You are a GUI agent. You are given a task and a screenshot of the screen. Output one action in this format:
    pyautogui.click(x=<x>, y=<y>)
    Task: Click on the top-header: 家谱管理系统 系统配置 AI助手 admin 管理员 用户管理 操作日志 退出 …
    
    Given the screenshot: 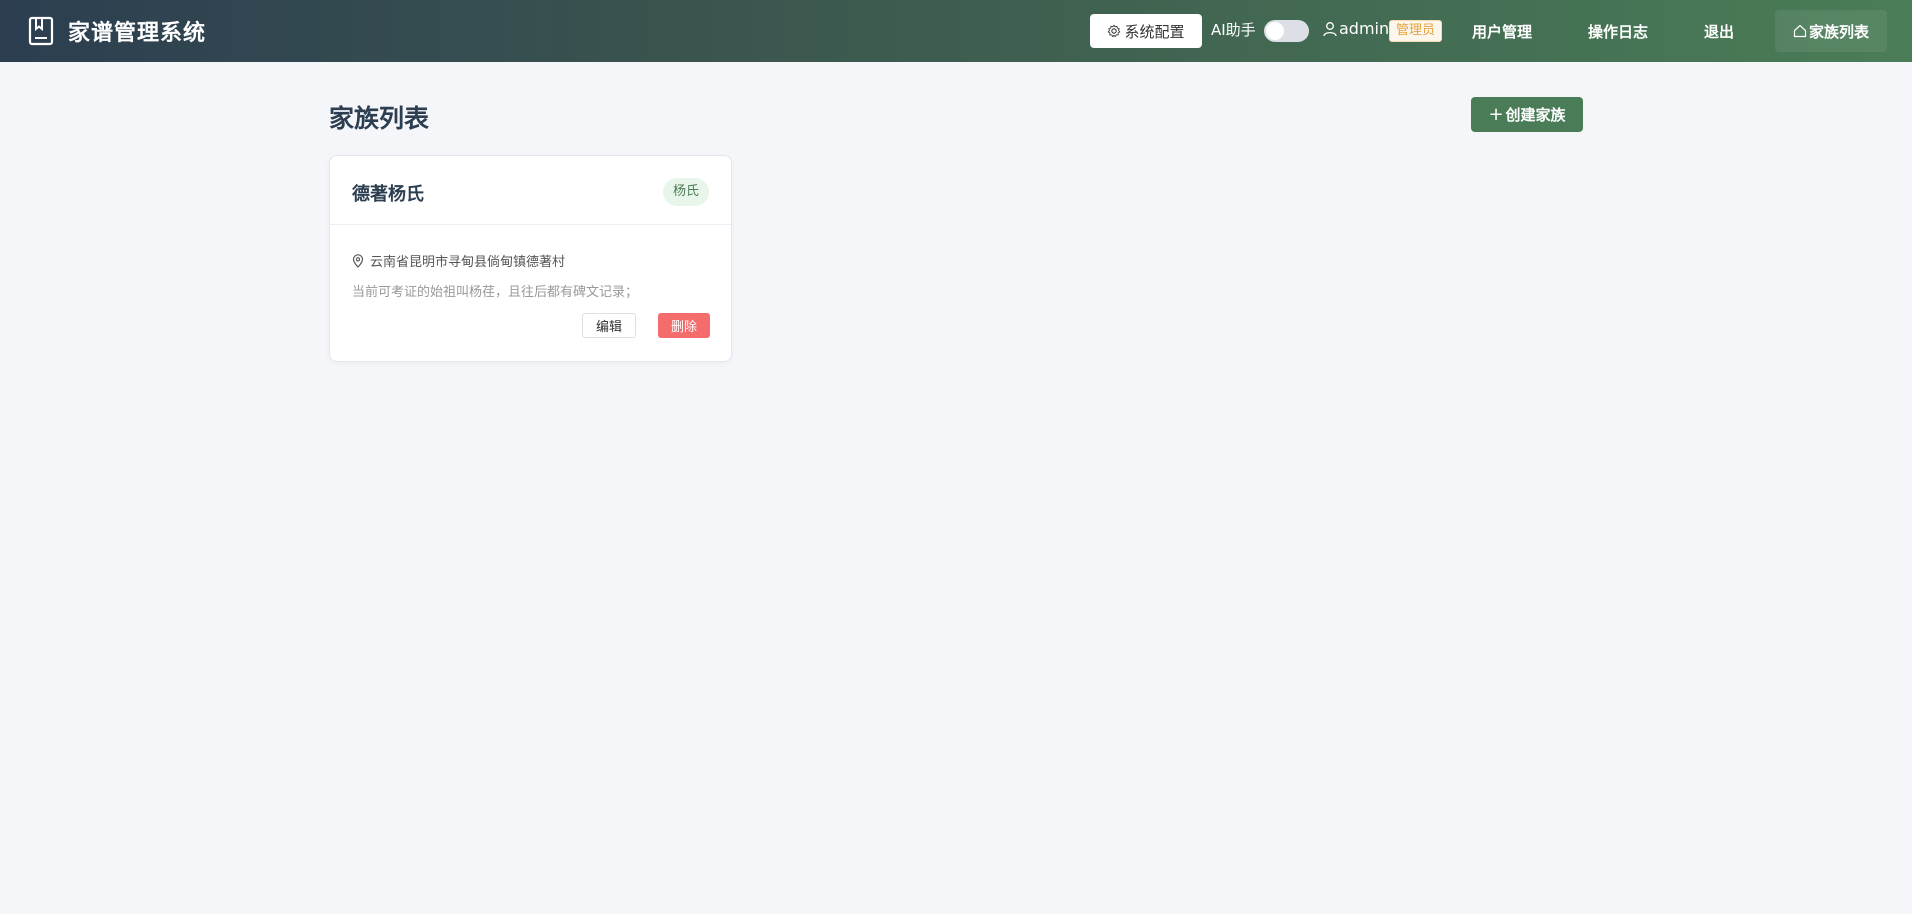 What is the action you would take?
    pyautogui.click(x=956, y=31)
    